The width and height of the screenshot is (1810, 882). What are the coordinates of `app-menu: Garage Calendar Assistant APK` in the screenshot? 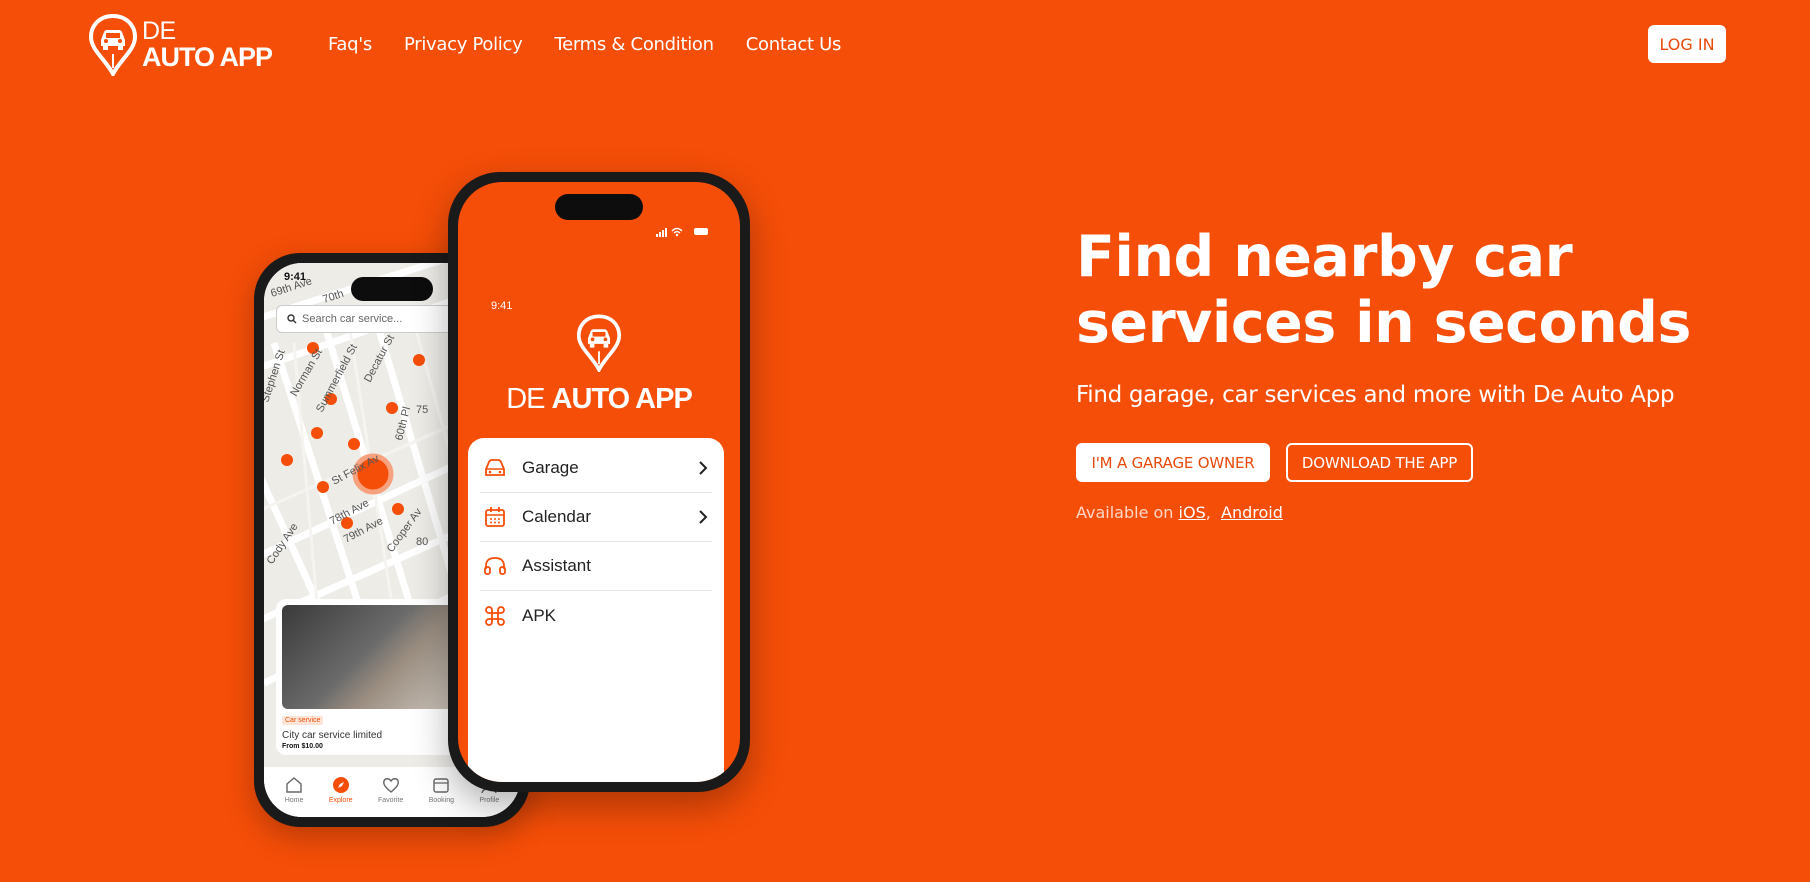 It's located at (596, 610).